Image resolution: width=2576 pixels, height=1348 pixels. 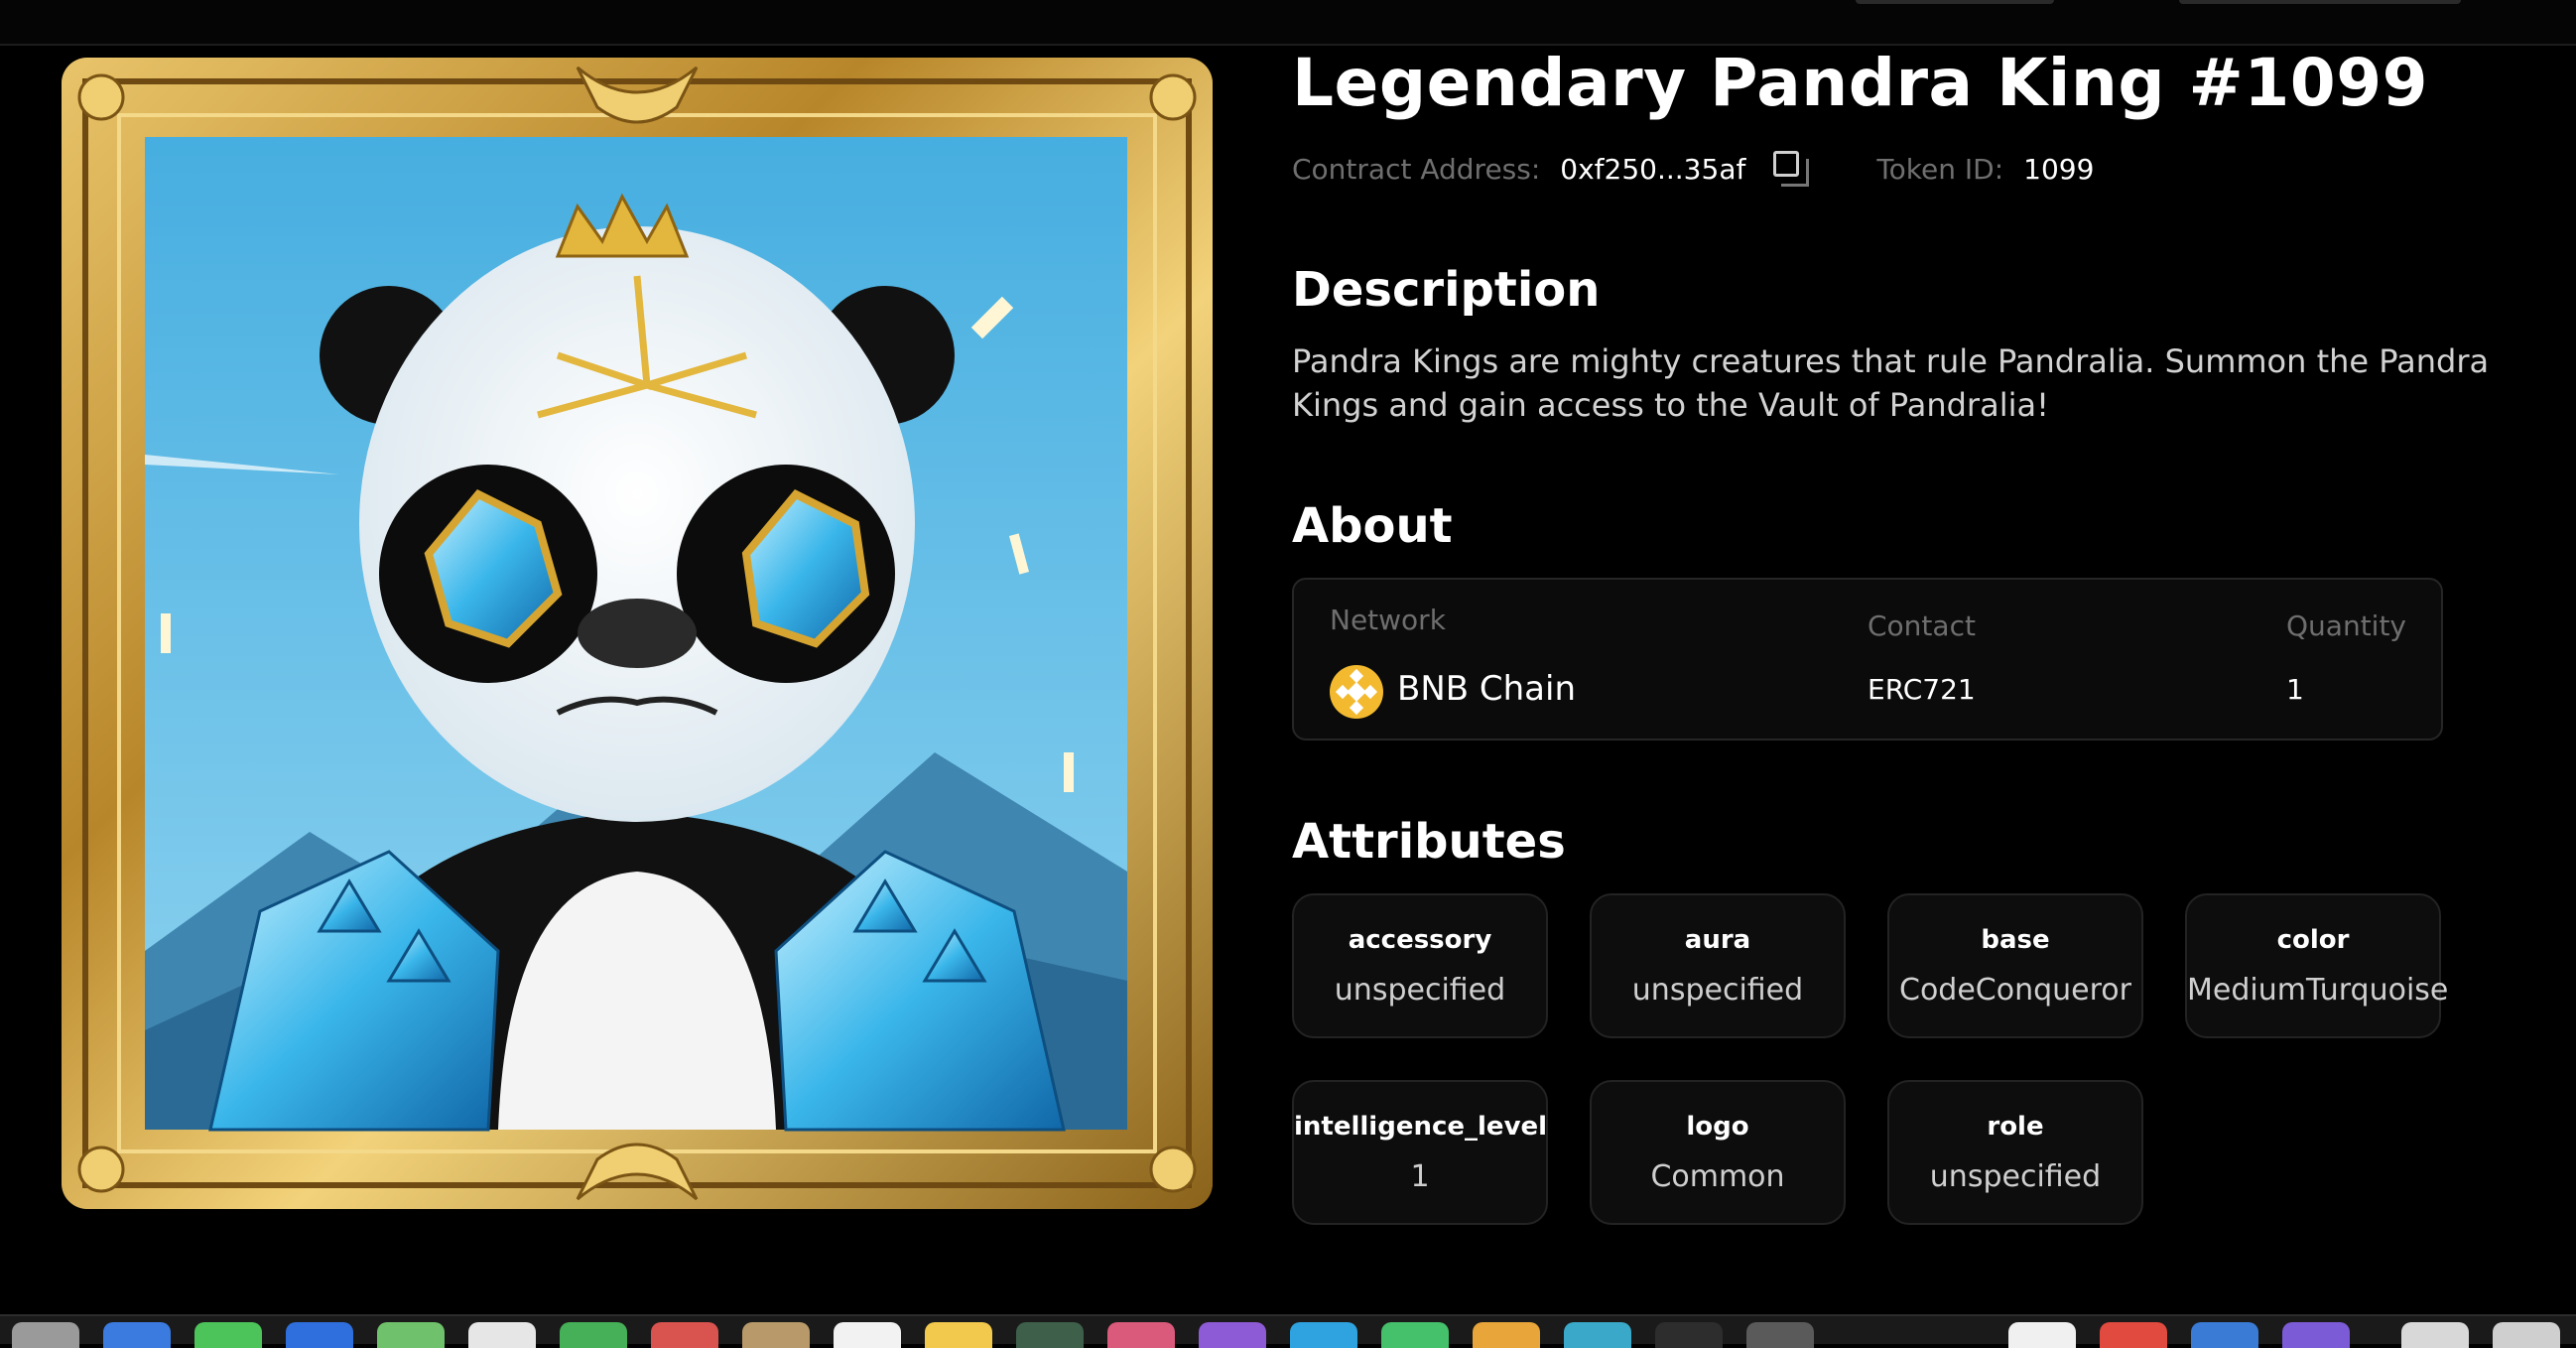 I want to click on attribute-value: MediumTurquoise, so click(x=2318, y=991).